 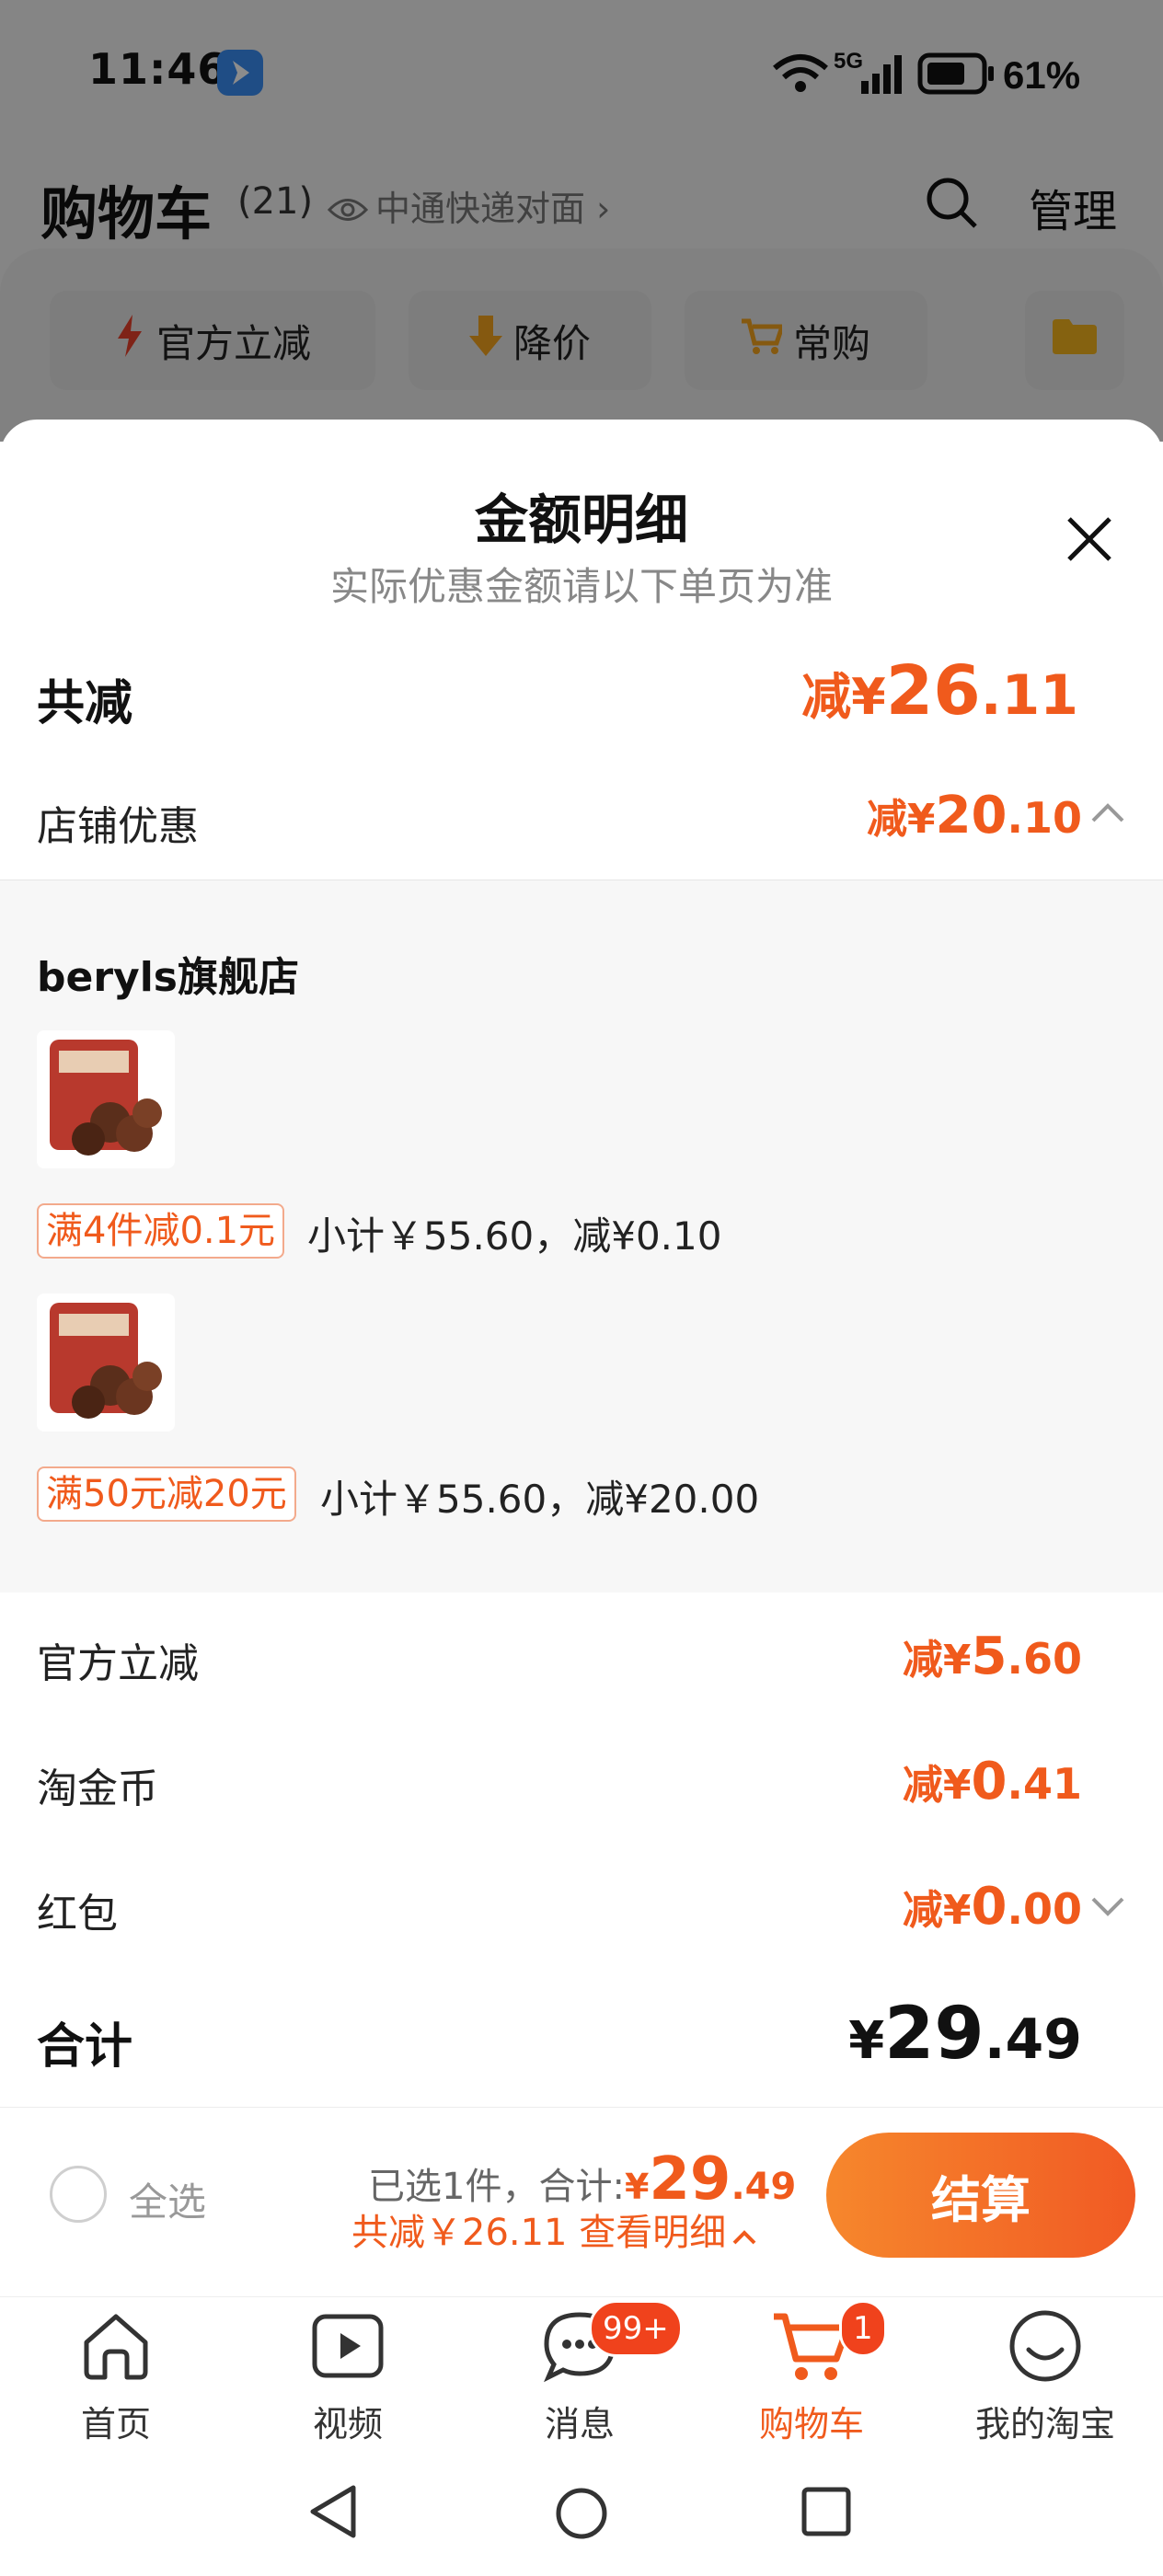 What do you see at coordinates (1045, 1784) in the screenshot?
I see `amount-dec: .41` at bounding box center [1045, 1784].